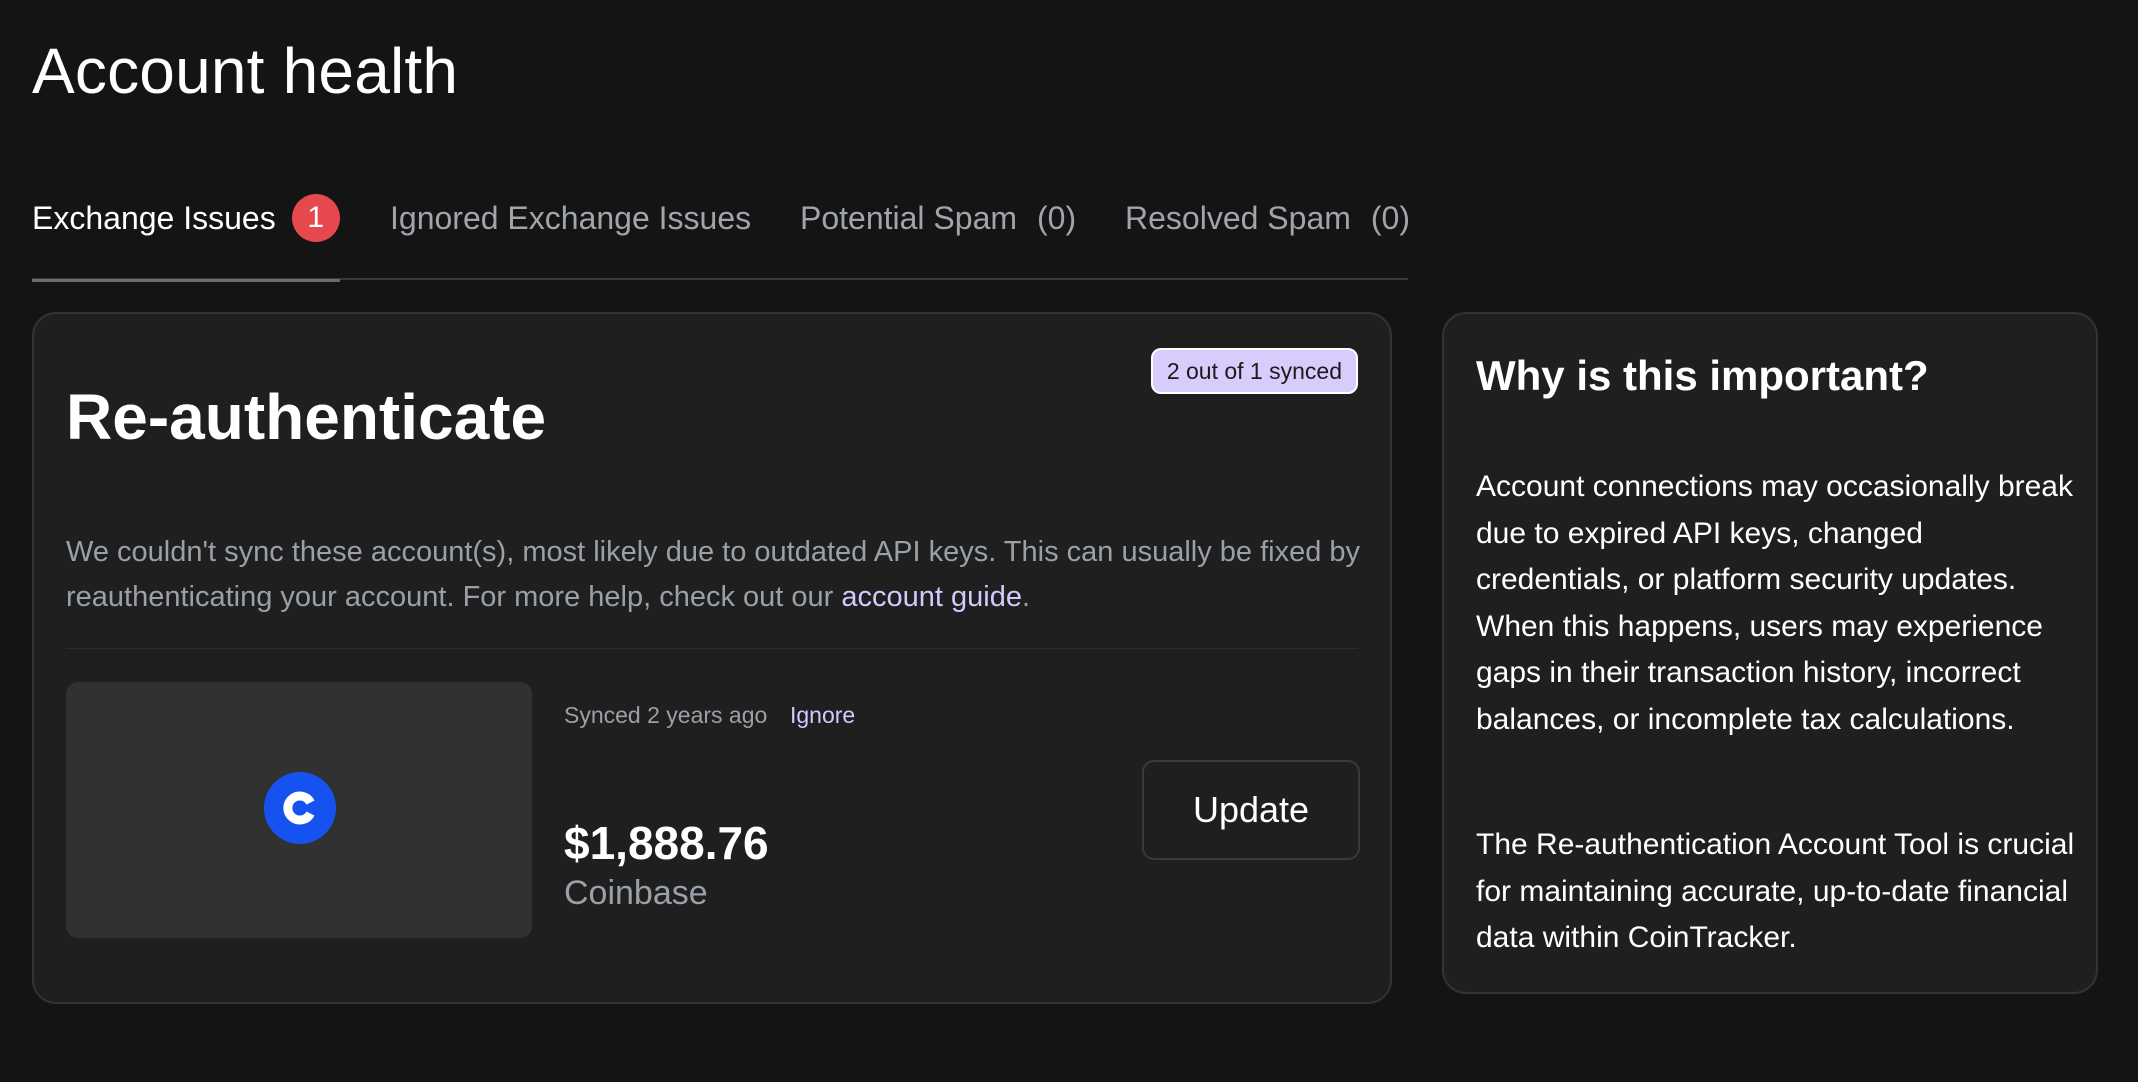  Describe the element at coordinates (666, 843) in the screenshot. I see `account-balance: $1,888.76` at that location.